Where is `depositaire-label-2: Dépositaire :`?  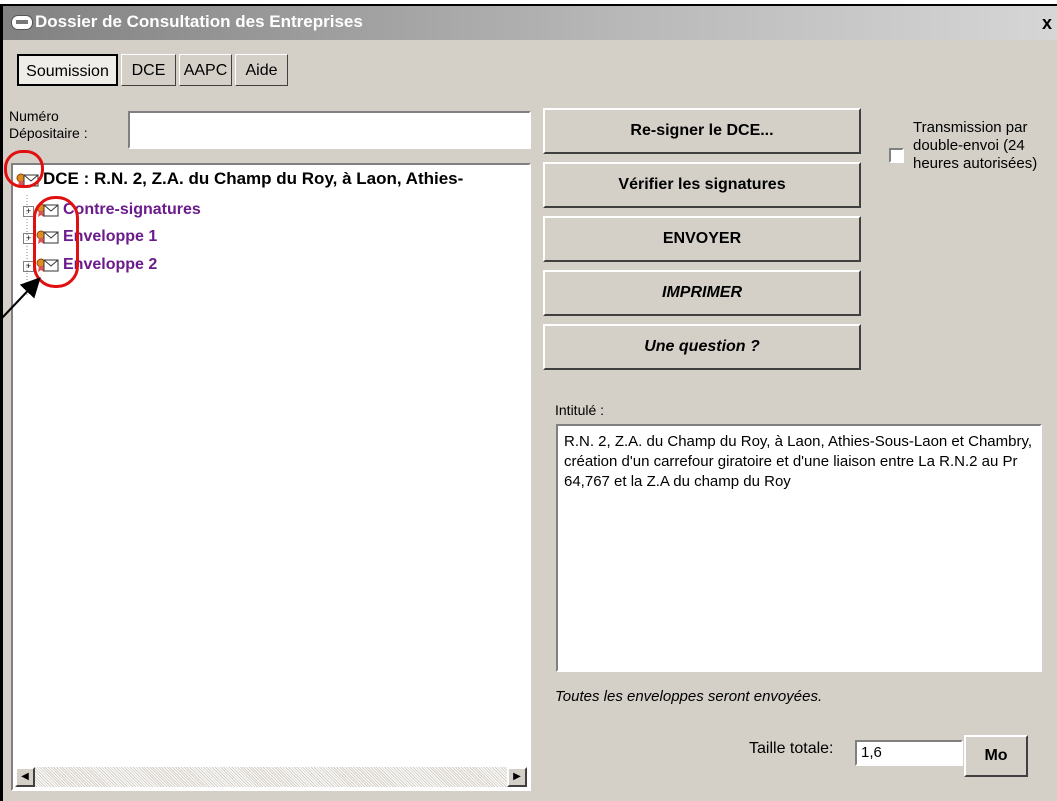
depositaire-label-2: Dépositaire : is located at coordinates (48, 133).